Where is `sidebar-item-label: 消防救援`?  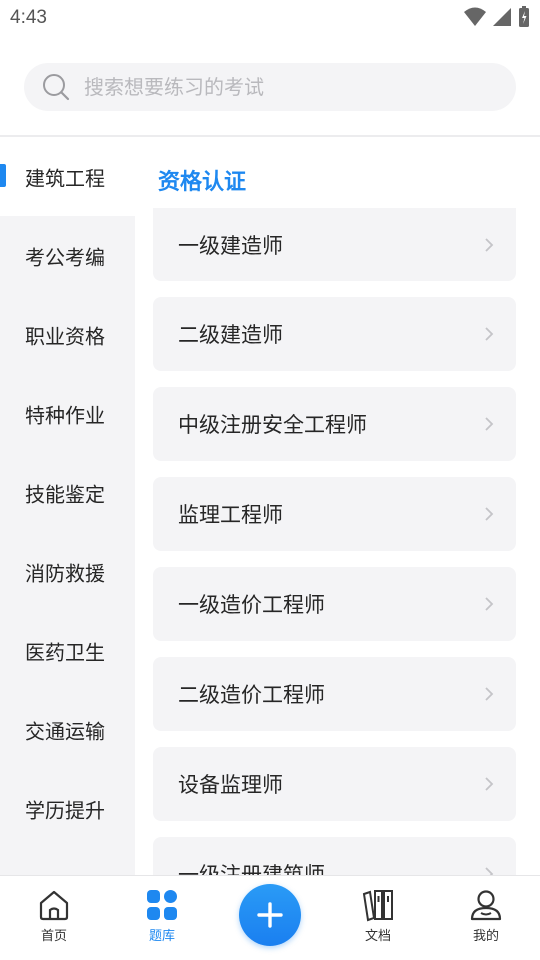 sidebar-item-label: 消防救援 is located at coordinates (65, 573).